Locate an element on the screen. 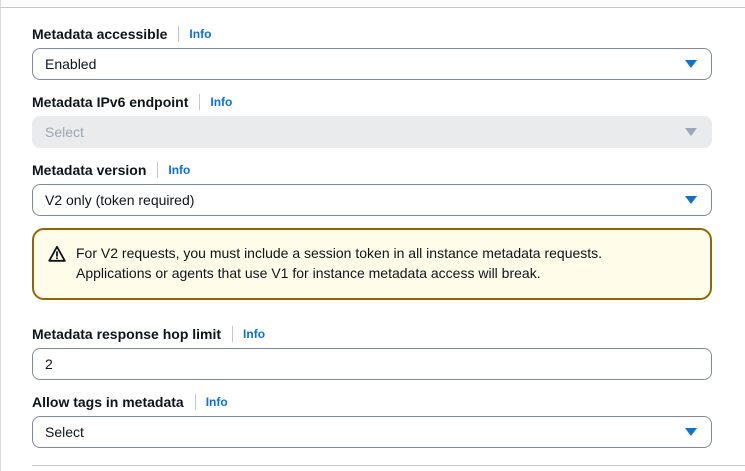 This screenshot has width=745, height=471. metadata-ipv6-label-row: Metadata IPv6 endpoint Info is located at coordinates (132, 102).